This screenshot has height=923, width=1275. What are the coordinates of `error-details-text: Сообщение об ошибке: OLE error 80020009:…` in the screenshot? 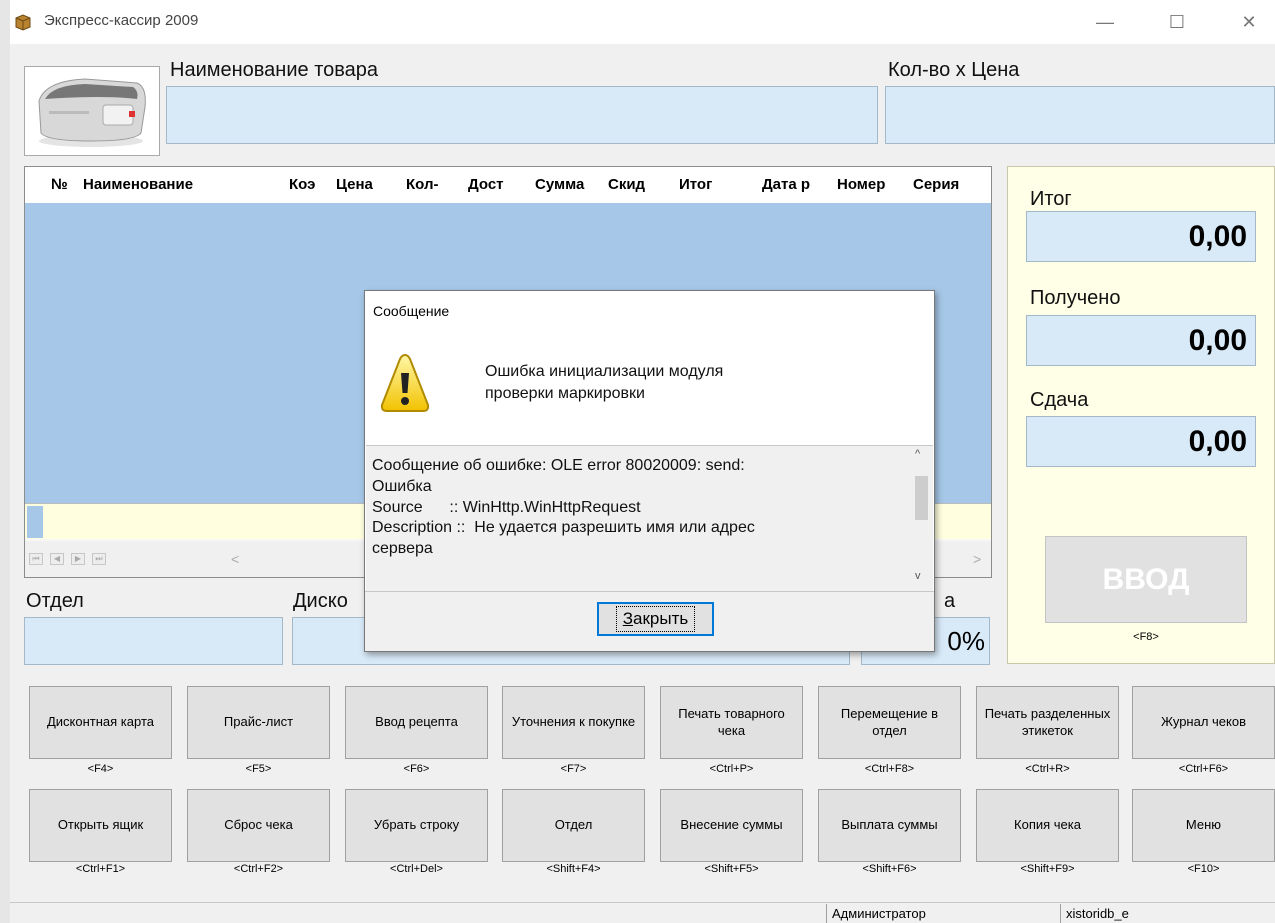 It's located at (563, 507).